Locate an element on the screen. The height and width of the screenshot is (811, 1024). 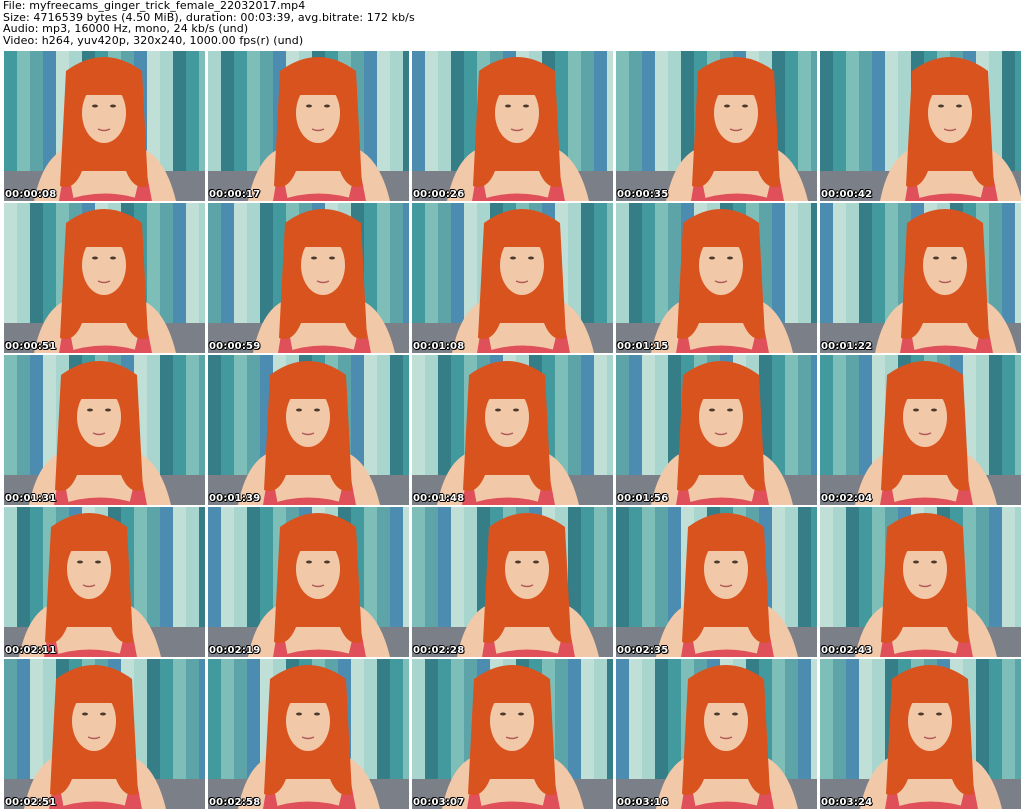
video-frame-thumbnail: 00:00:42 is located at coordinates (920, 126).